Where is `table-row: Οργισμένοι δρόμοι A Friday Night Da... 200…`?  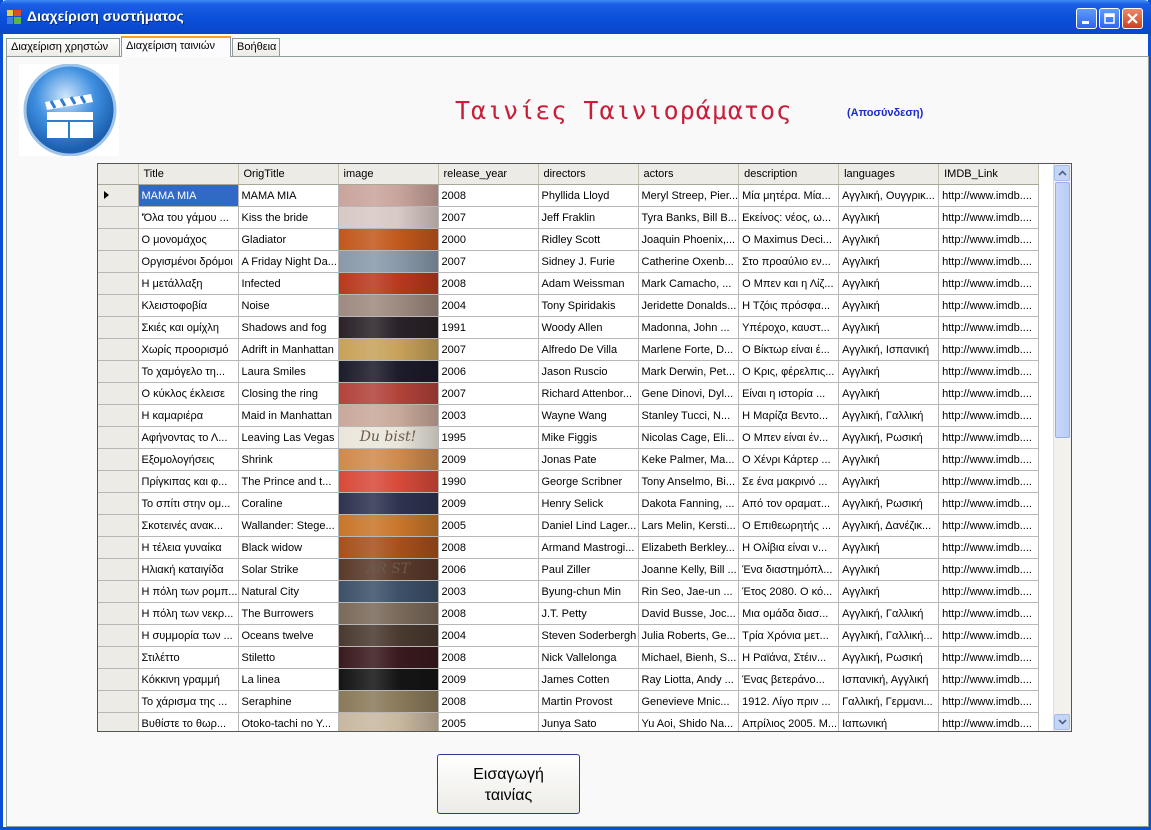 table-row: Οργισμένοι δρόμοι A Friday Night Da... 200… is located at coordinates (569, 261).